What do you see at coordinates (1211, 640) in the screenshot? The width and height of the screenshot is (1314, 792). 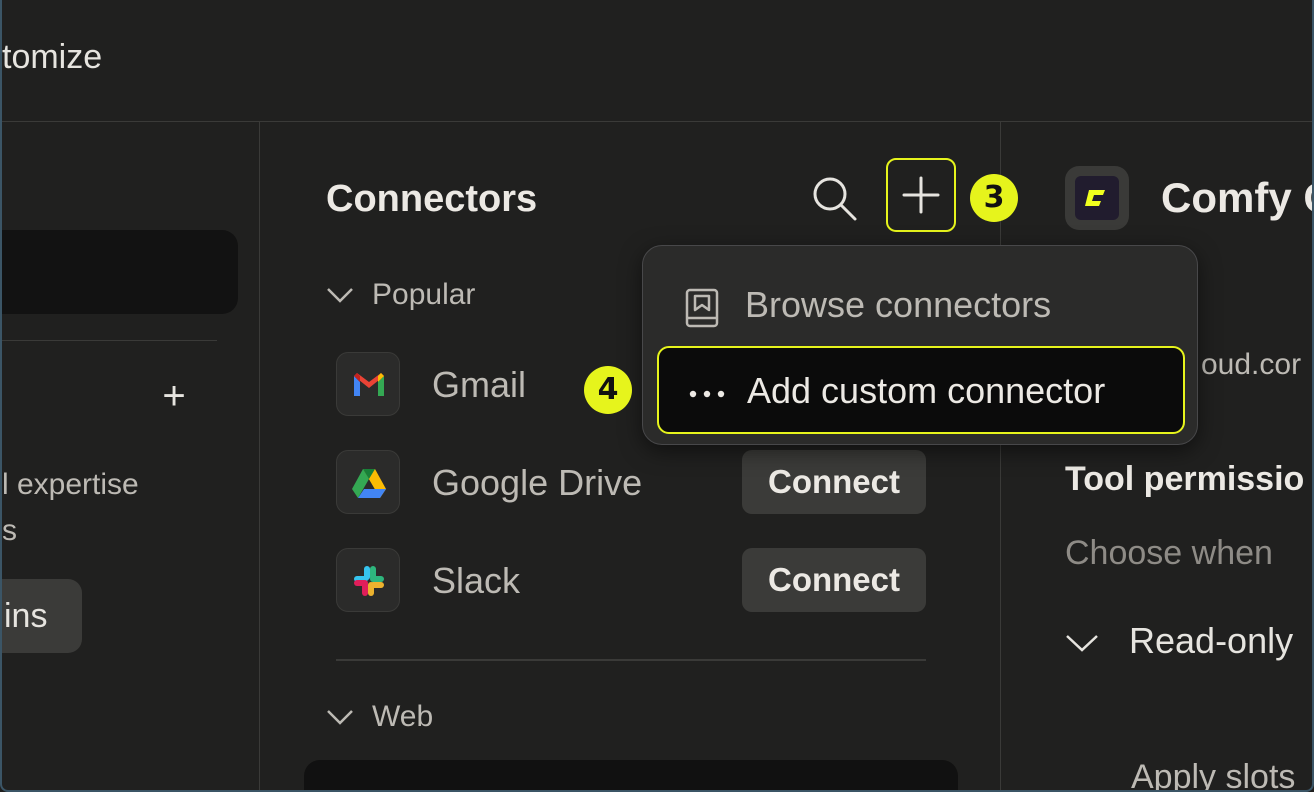 I see `read-only-label: Read-only` at bounding box center [1211, 640].